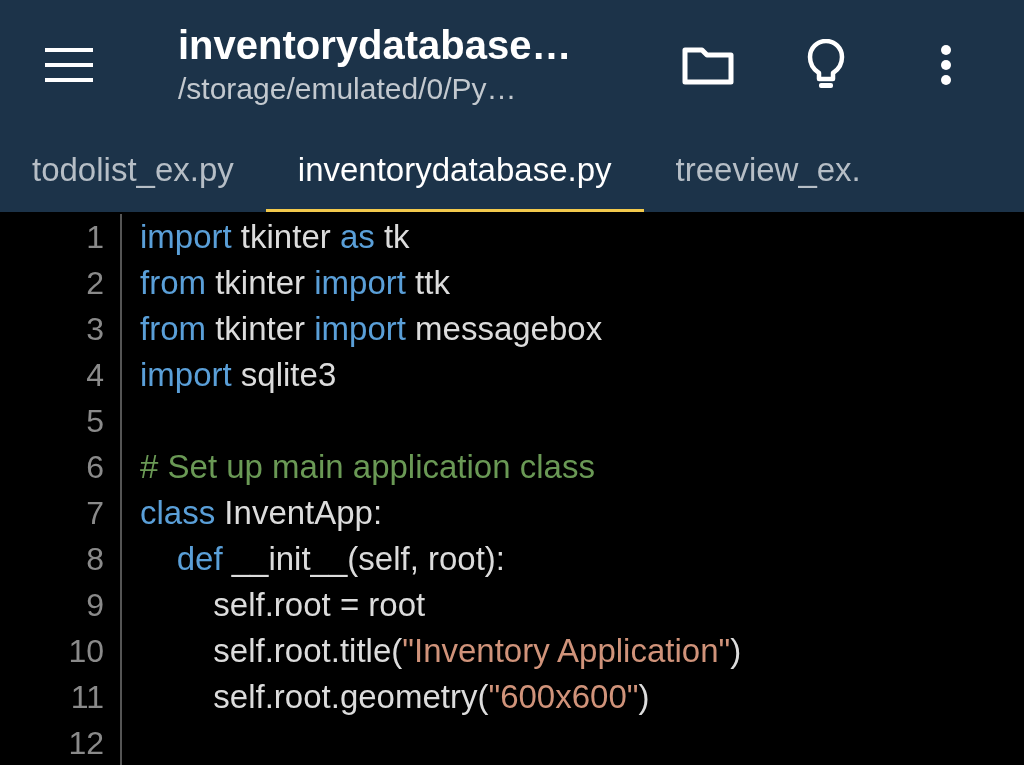 The image size is (1024, 765). What do you see at coordinates (95, 467) in the screenshot?
I see `line-number: 6` at bounding box center [95, 467].